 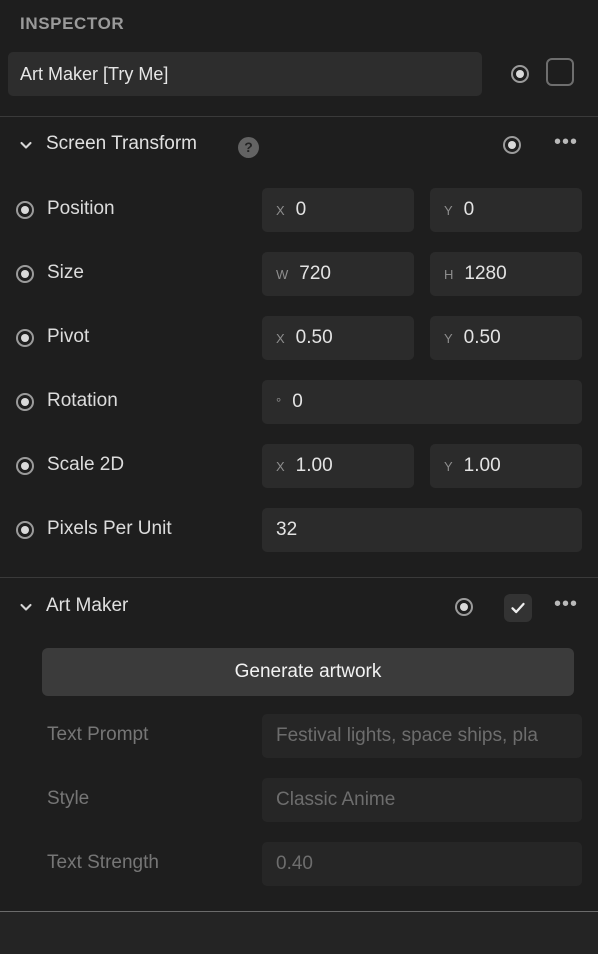 What do you see at coordinates (314, 465) in the screenshot?
I see `scale-x-value: 1.00` at bounding box center [314, 465].